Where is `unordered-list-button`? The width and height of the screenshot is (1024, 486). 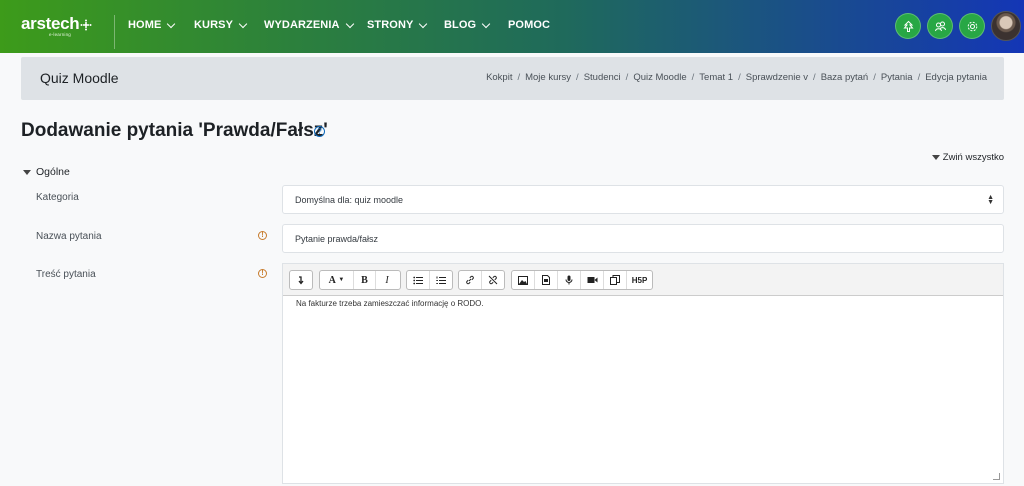
unordered-list-button is located at coordinates (418, 280).